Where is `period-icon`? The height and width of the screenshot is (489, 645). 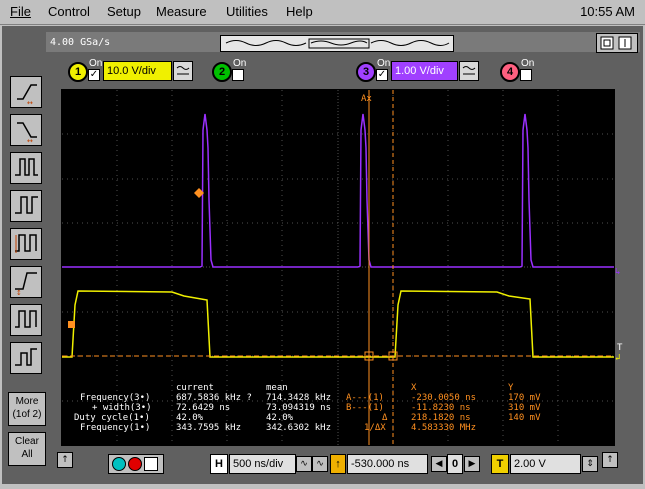 period-icon is located at coordinates (26, 244).